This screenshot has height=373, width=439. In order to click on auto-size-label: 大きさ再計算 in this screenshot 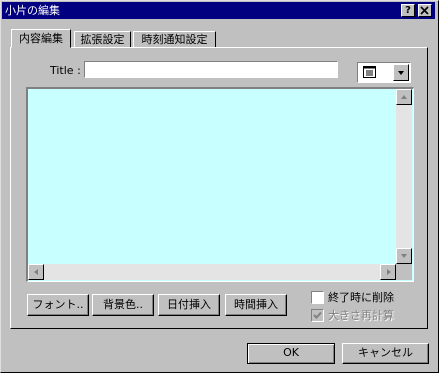, I will do `click(361, 315)`.